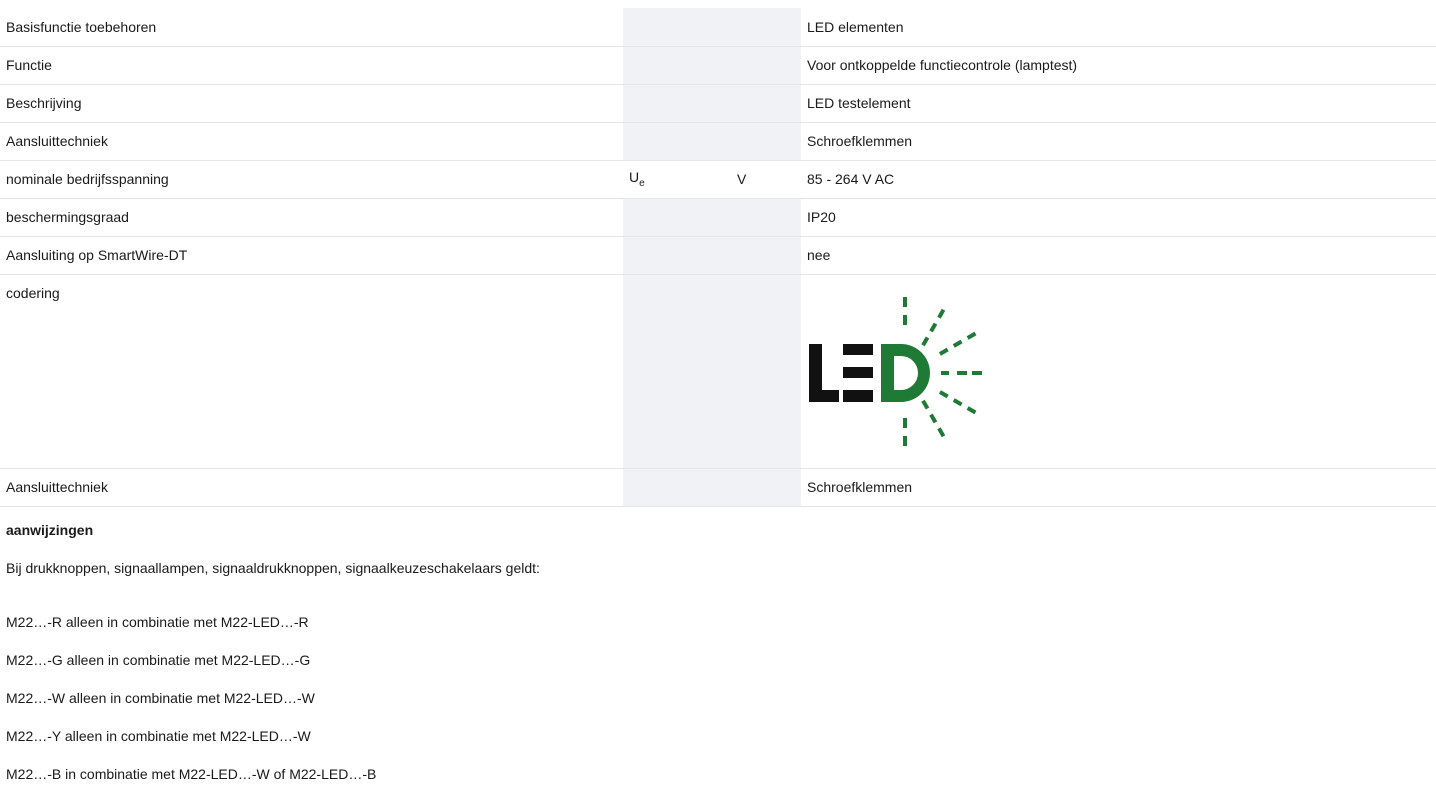 This screenshot has width=1436, height=807. What do you see at coordinates (311, 217) in the screenshot?
I see `spec-label: beschermingsgraad` at bounding box center [311, 217].